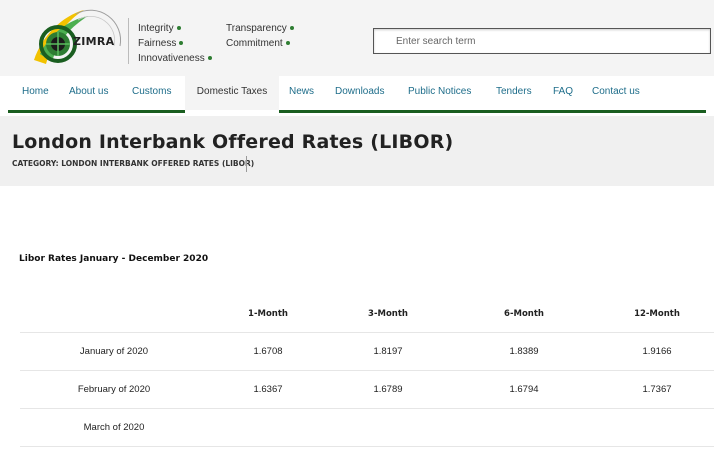 This screenshot has width=714, height=449. I want to click on search-input, so click(535, 41).